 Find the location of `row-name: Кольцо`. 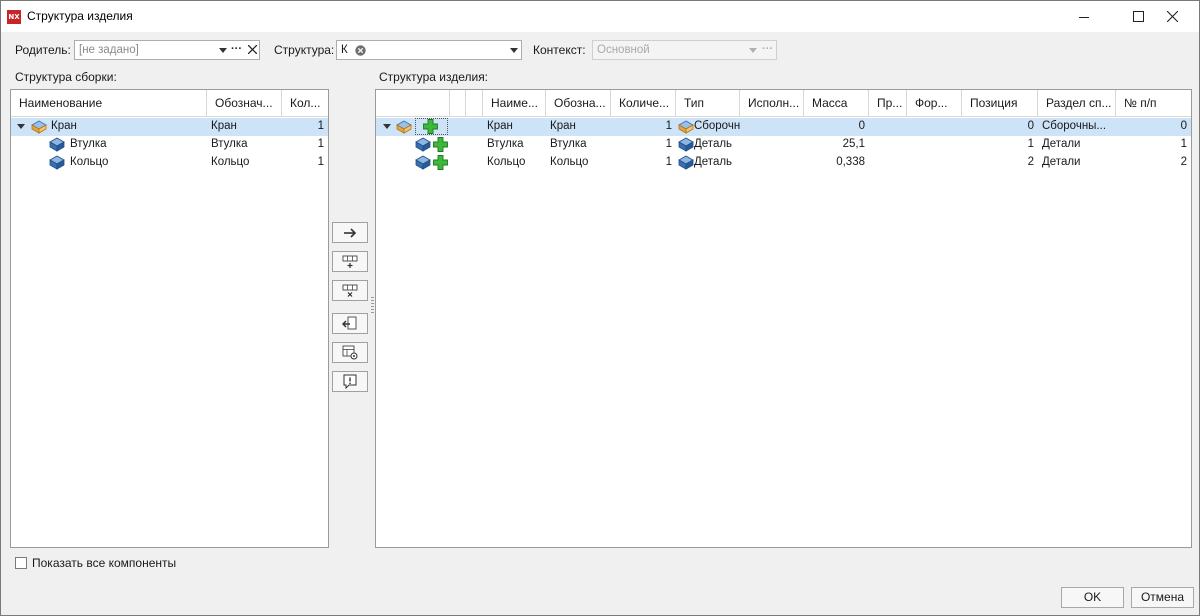

row-name: Кольцо is located at coordinates (506, 162).